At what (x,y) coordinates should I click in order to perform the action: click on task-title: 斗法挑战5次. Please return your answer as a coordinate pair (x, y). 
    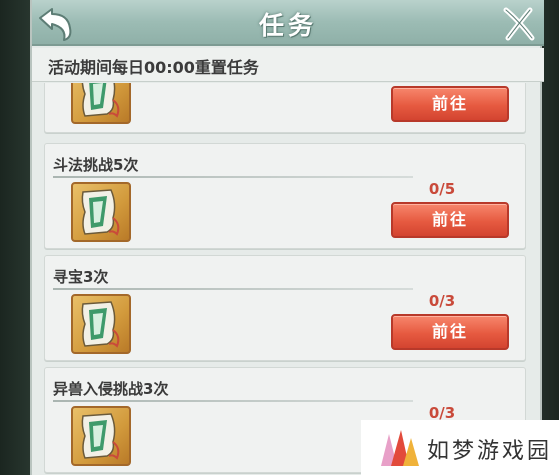
    Looking at the image, I should click on (96, 165).